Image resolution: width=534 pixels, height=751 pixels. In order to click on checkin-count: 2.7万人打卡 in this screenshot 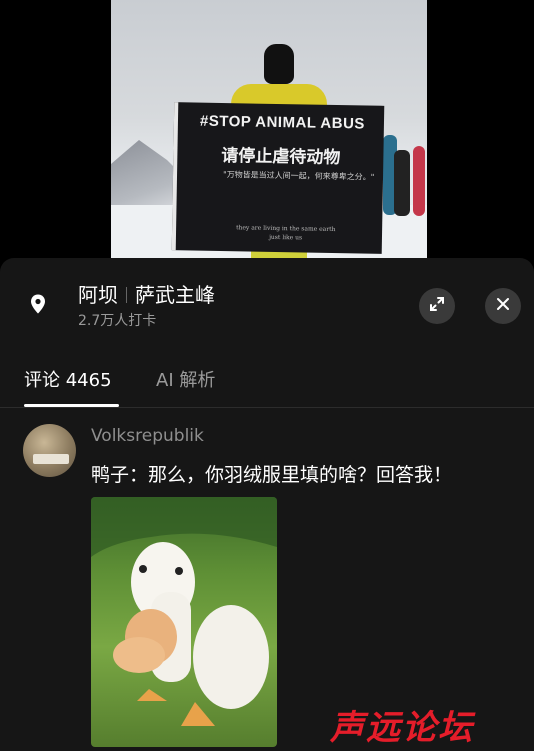, I will do `click(117, 321)`.